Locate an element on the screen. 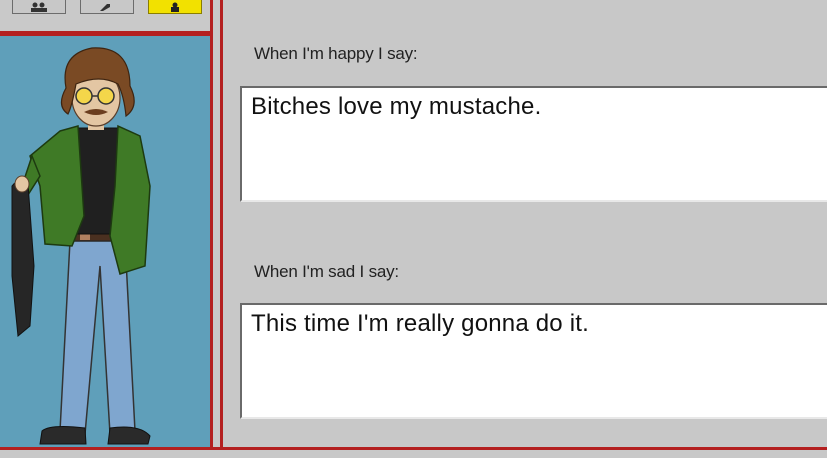 Image resolution: width=827 pixels, height=458 pixels. figure-icon is located at coordinates (175, 7).